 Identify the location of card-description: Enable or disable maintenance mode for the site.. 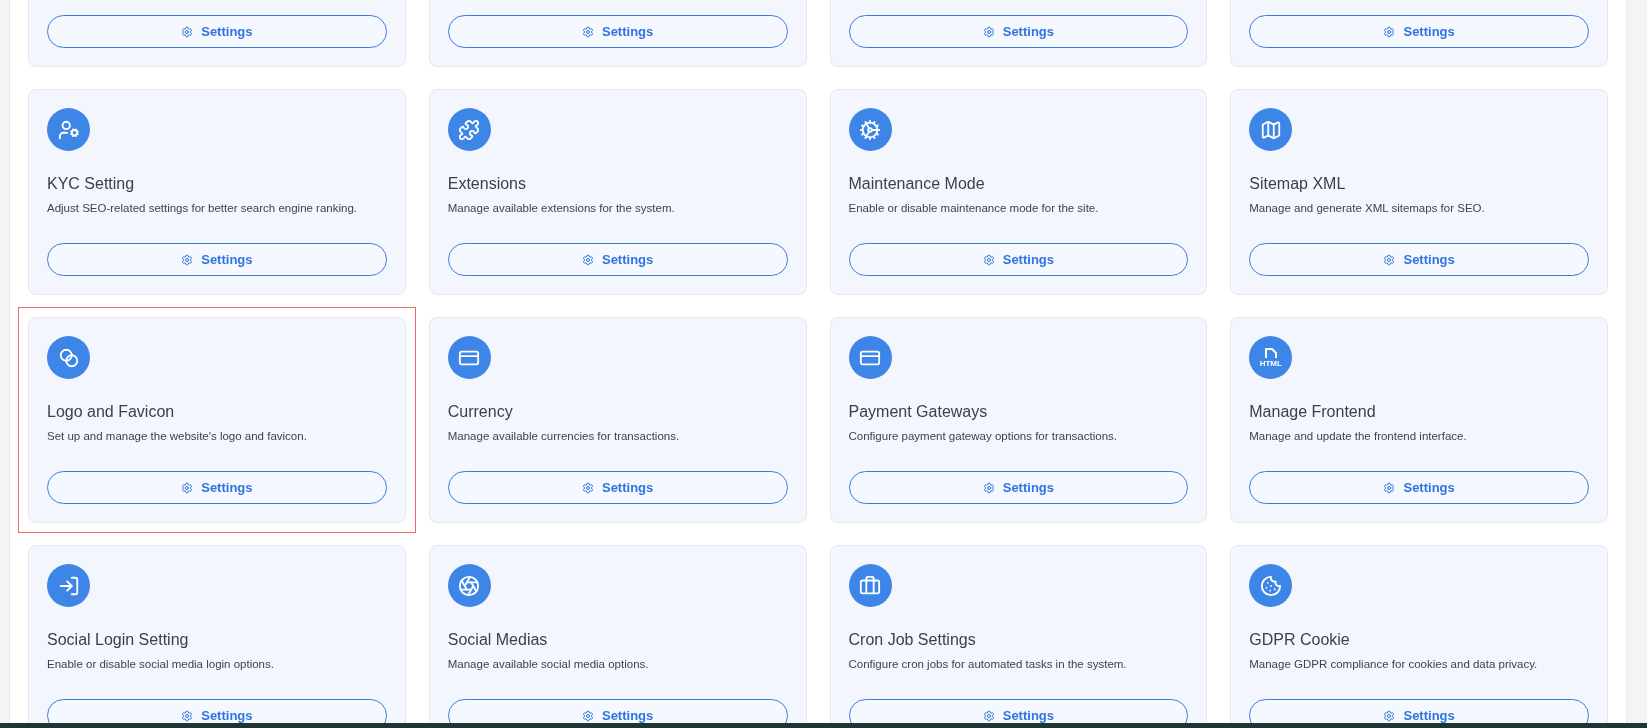
(974, 208).